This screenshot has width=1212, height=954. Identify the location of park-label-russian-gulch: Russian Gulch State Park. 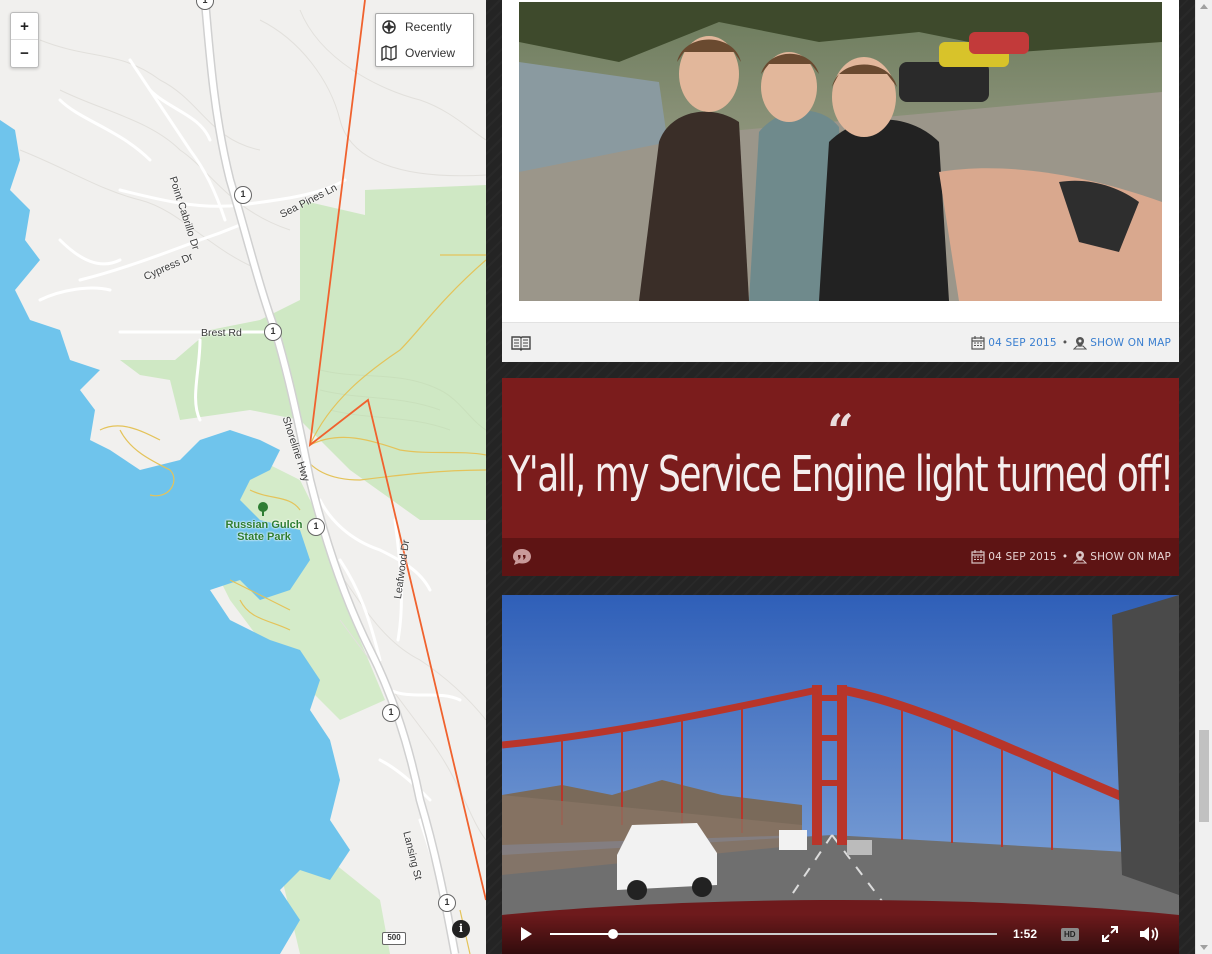
(264, 531).